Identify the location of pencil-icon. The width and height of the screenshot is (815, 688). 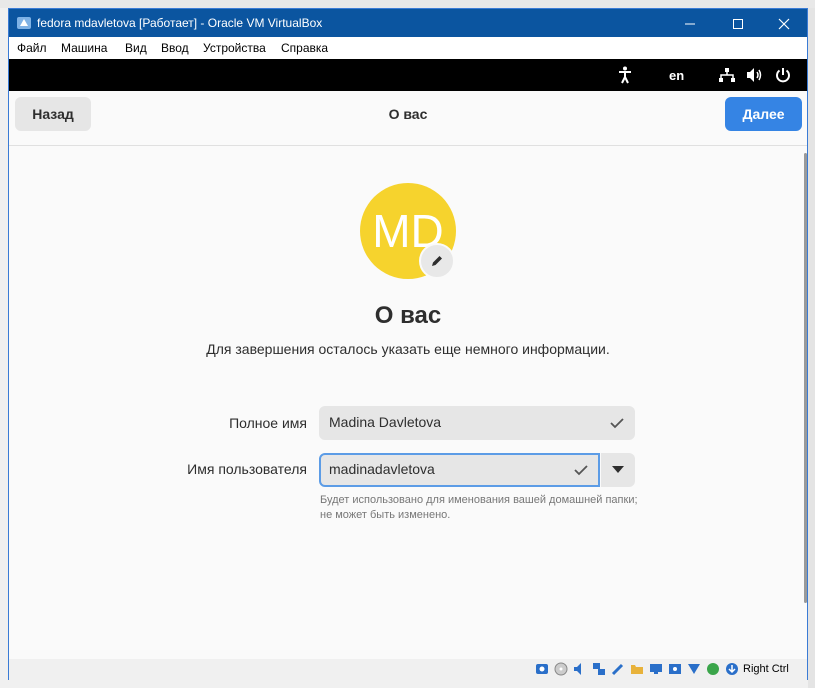
(437, 261).